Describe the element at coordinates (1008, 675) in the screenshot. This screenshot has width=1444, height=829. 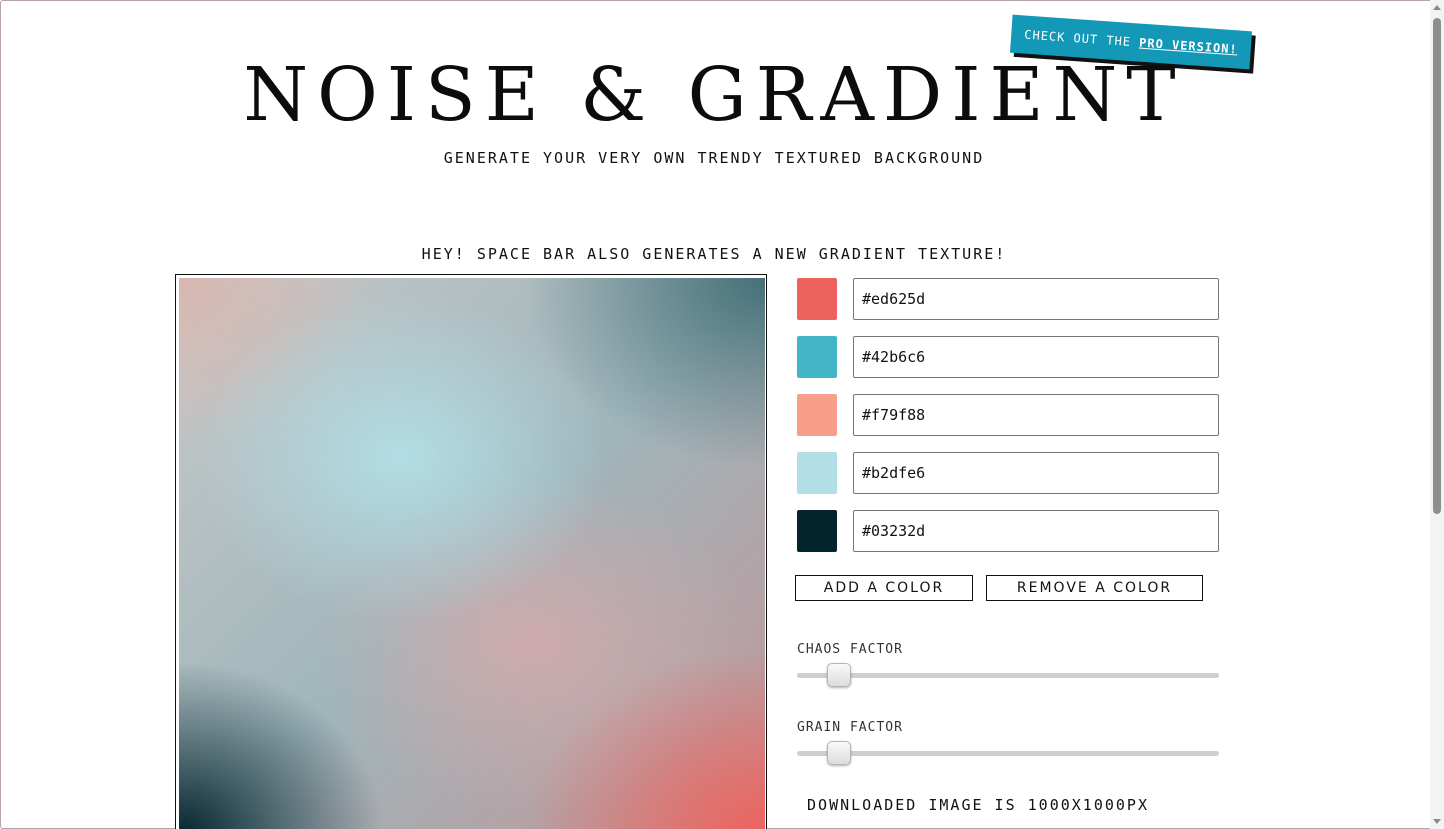
I see `chaos-factor-slider` at that location.